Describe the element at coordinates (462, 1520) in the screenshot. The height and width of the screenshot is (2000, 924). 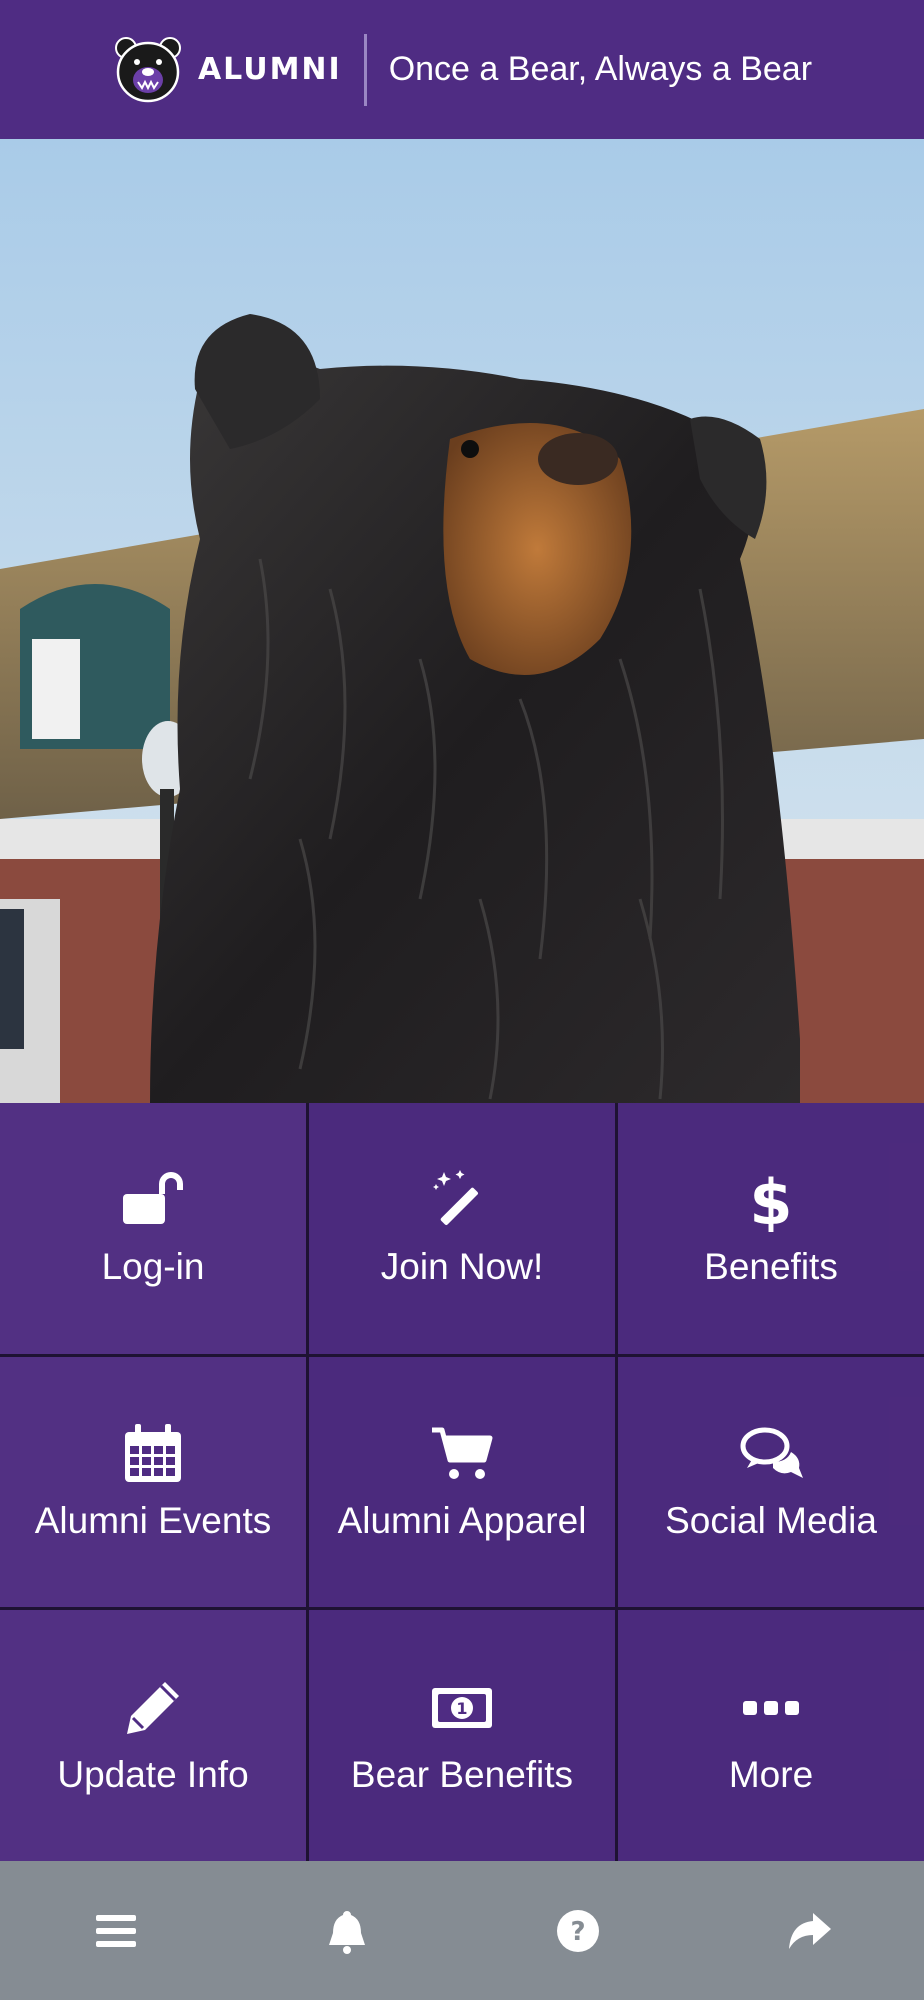
I see `tile-label: Alumni Apparel` at that location.